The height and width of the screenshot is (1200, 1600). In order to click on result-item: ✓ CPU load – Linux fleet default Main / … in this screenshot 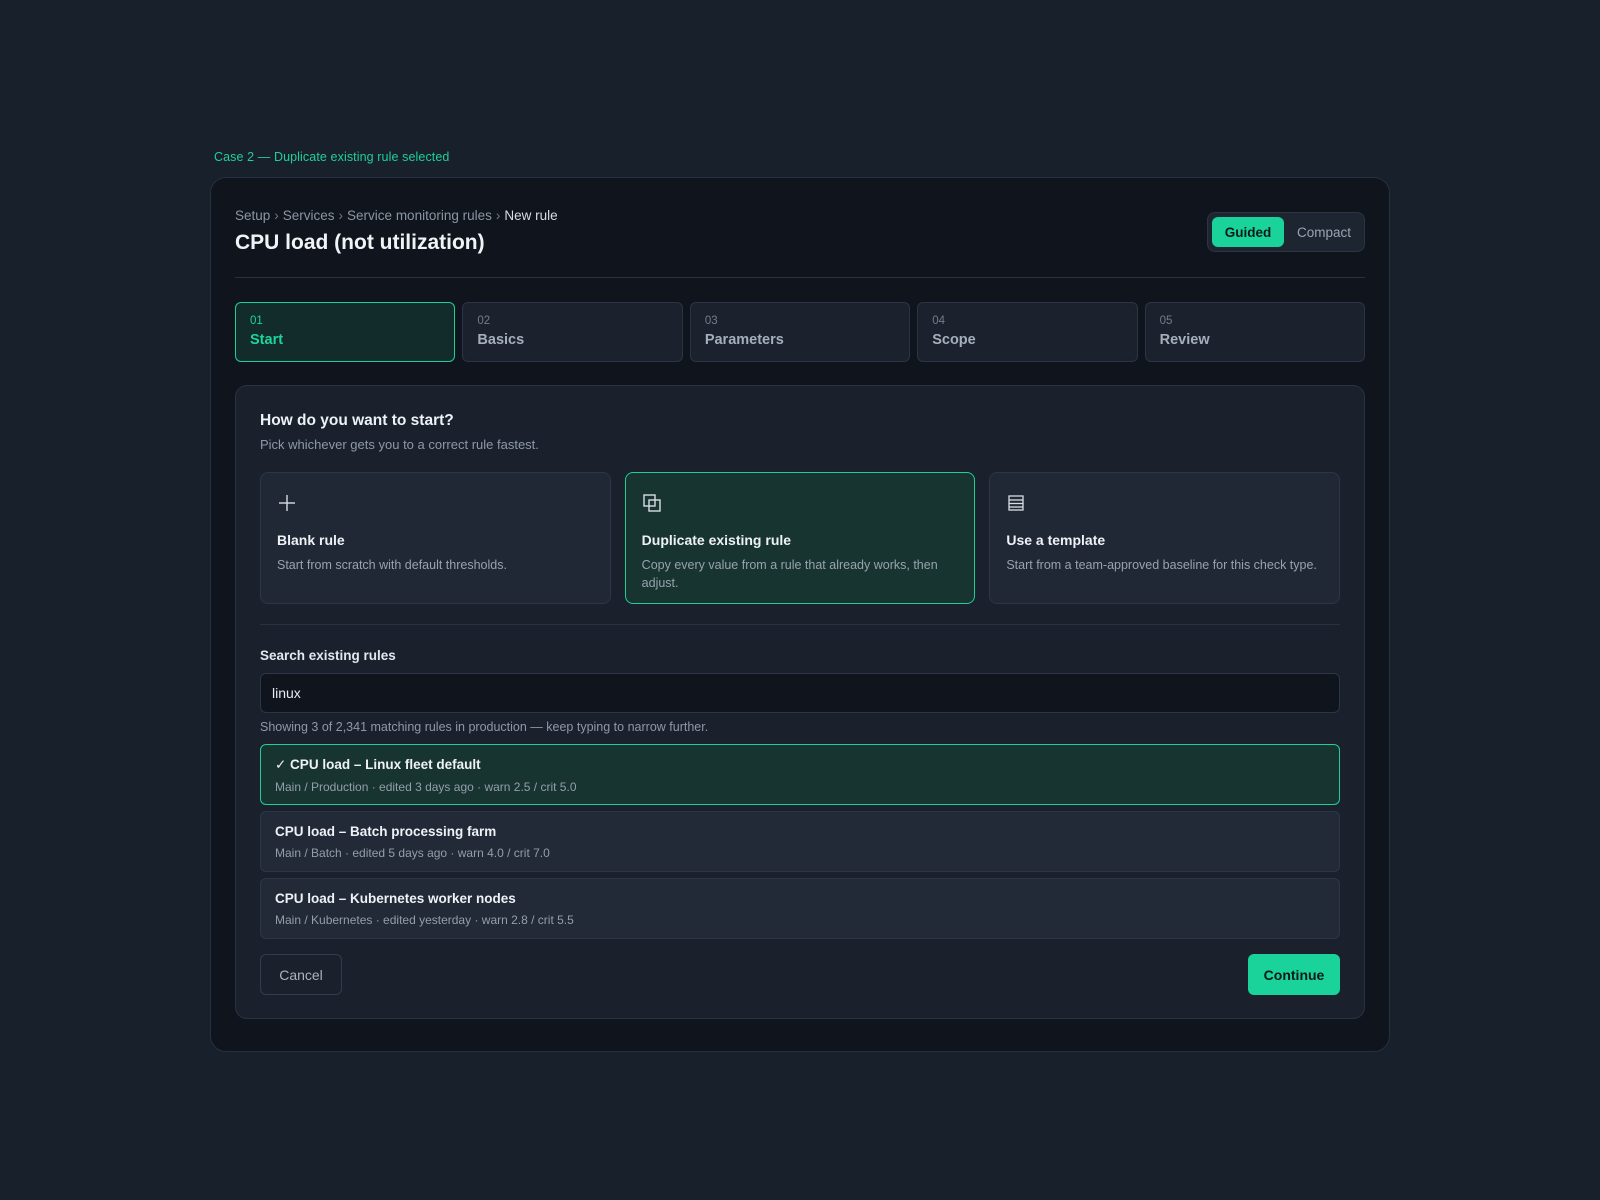, I will do `click(800, 774)`.